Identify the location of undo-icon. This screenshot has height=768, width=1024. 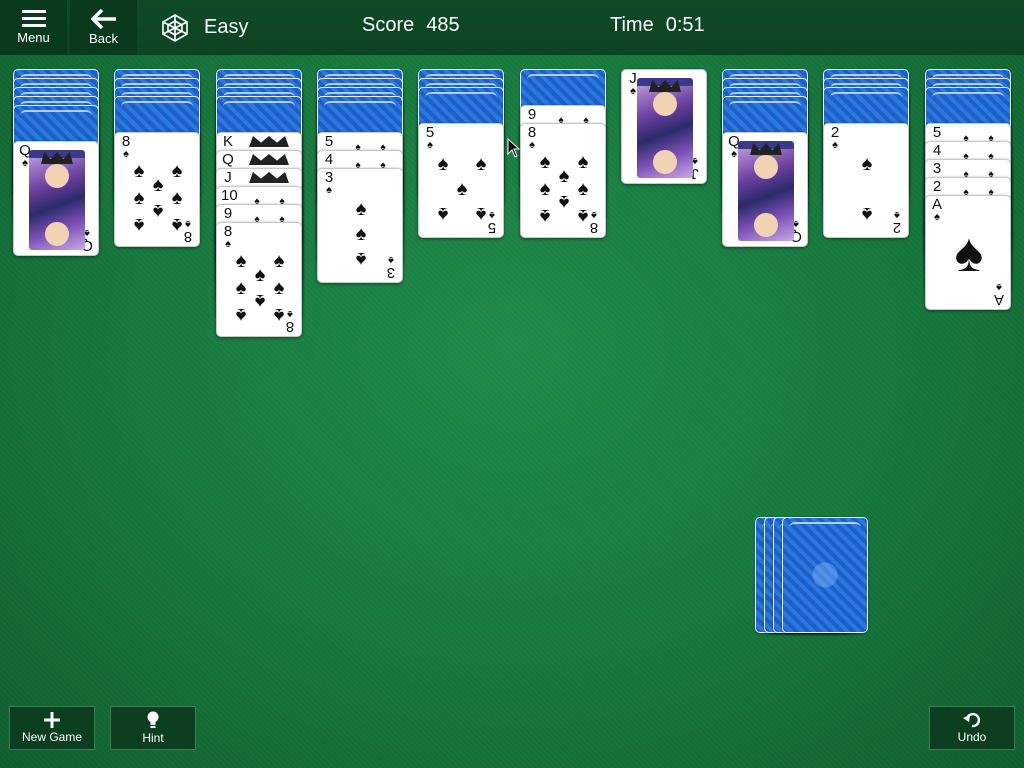
(972, 720).